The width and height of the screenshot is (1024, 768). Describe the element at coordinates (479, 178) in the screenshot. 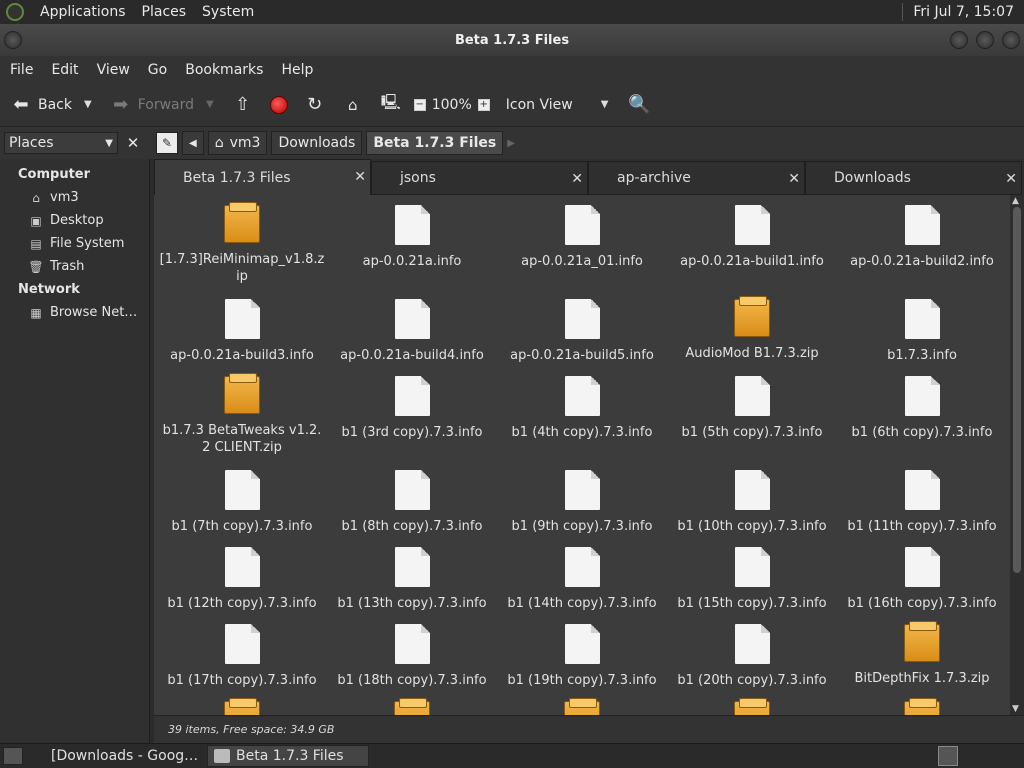

I see `tab-jsons: jsons ✕` at that location.